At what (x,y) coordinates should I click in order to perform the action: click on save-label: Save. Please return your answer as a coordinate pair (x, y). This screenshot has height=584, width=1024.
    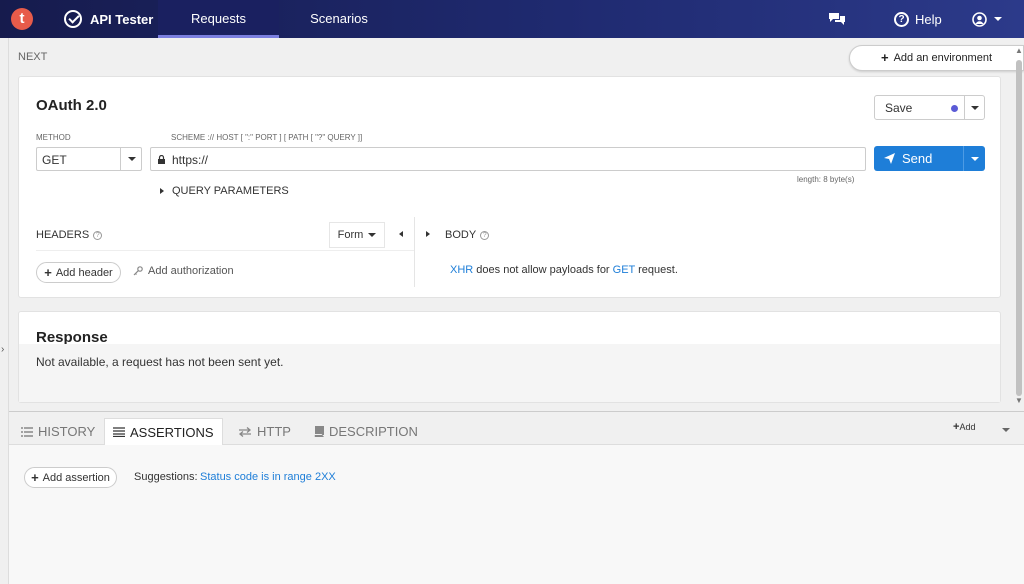
    Looking at the image, I should click on (899, 108).